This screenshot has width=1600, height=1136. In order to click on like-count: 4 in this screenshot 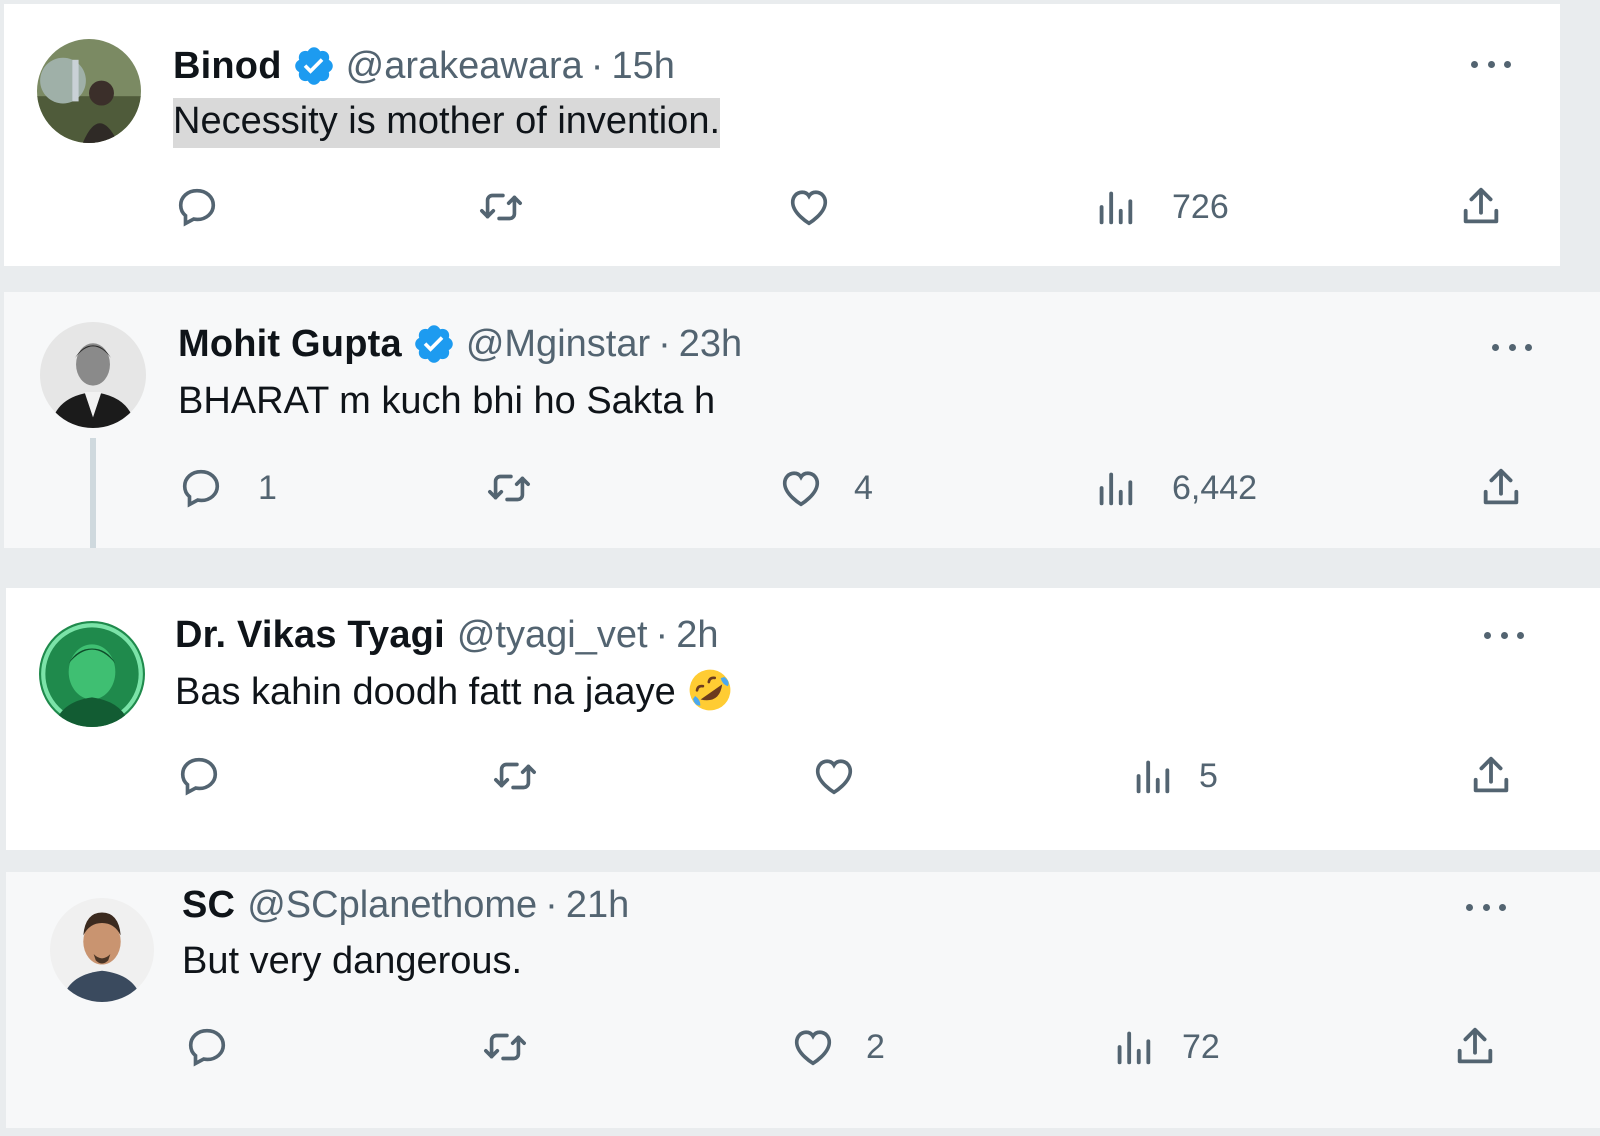, I will do `click(863, 487)`.